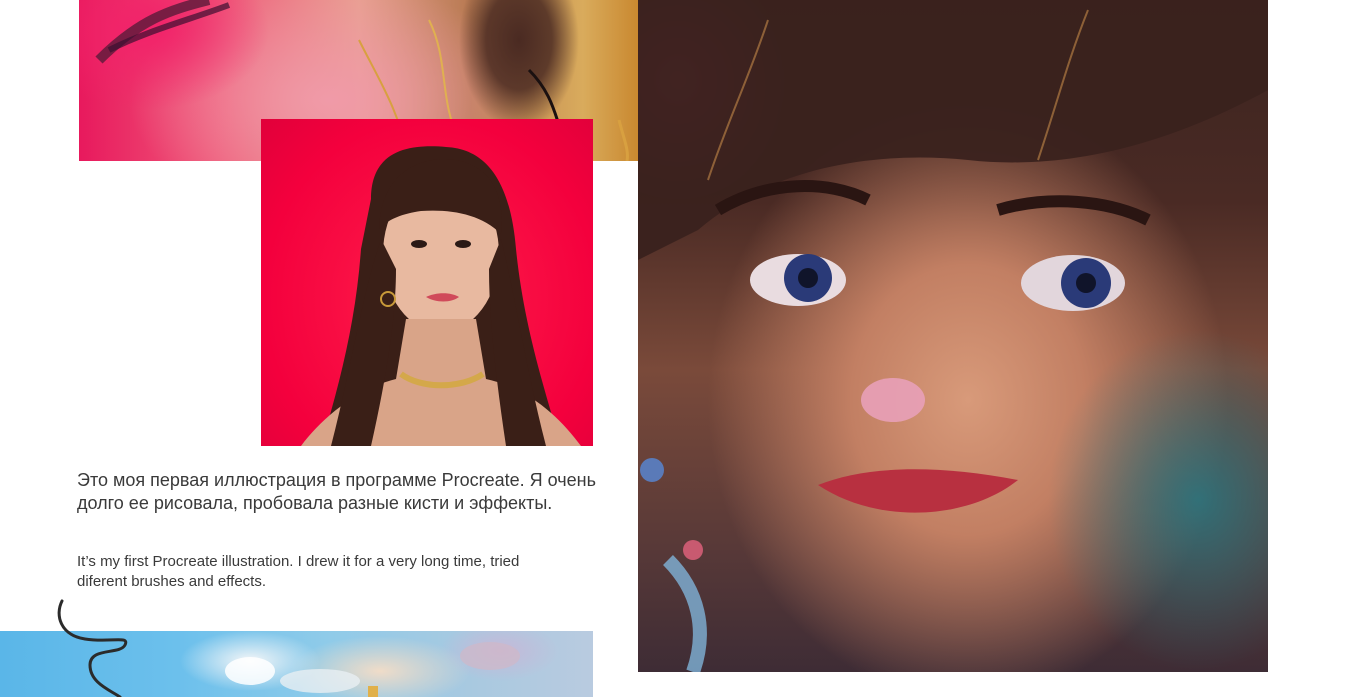 Image resolution: width=1361 pixels, height=697 pixels. What do you see at coordinates (441, 296) in the screenshot?
I see `reference-photo-figure` at bounding box center [441, 296].